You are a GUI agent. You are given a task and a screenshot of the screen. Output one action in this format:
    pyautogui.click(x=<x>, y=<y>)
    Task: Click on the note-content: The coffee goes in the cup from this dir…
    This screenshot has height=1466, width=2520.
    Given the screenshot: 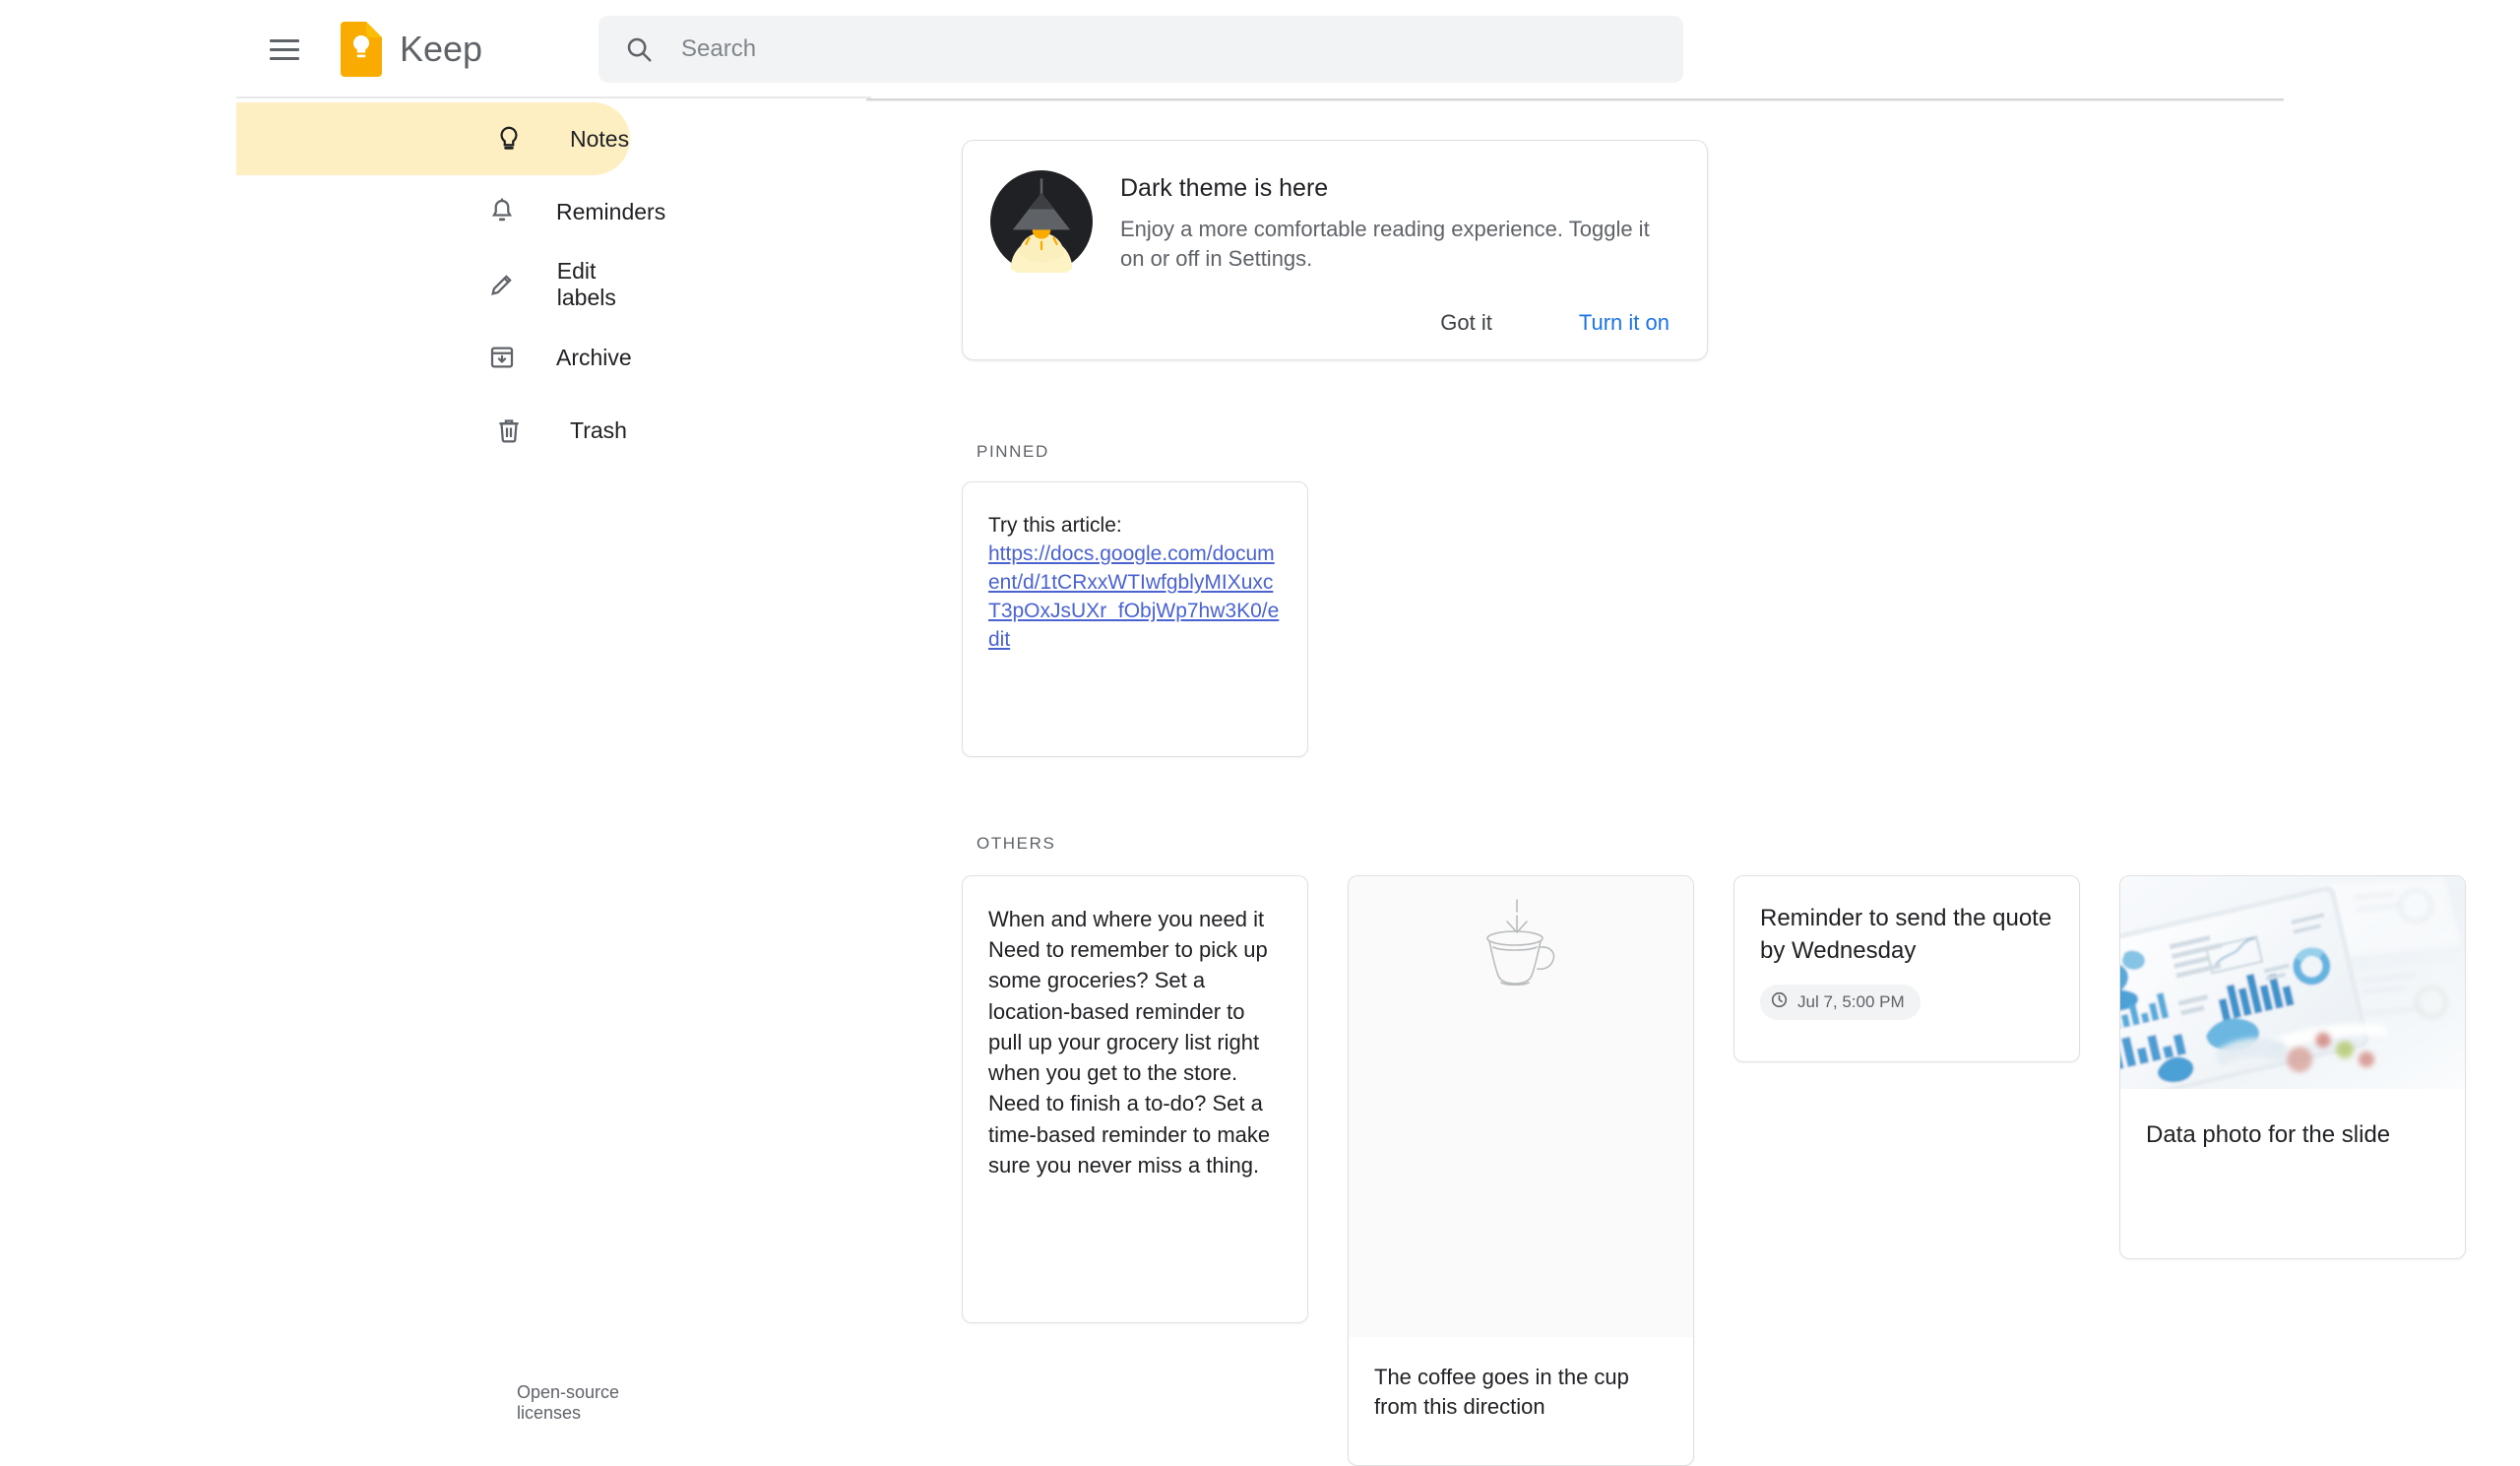 What is the action you would take?
    pyautogui.click(x=1505, y=1393)
    